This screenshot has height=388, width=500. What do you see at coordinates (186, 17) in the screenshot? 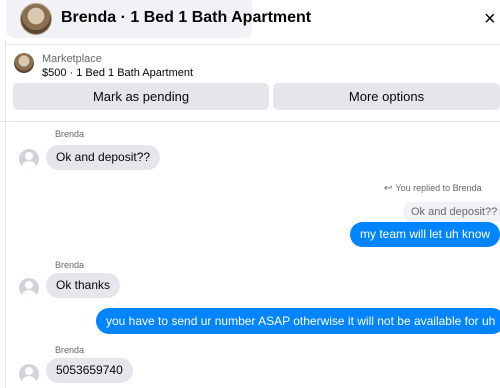
I see `chat-title: Brenda · 1 Bed 1 Bath Apartment` at bounding box center [186, 17].